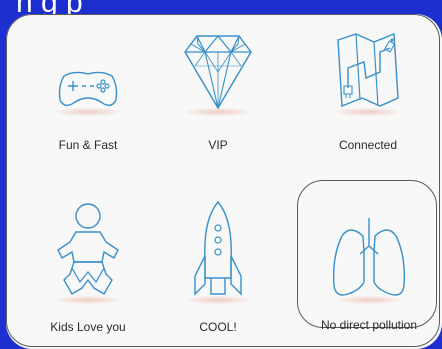 Image resolution: width=442 pixels, height=349 pixels. I want to click on feature-cool: COOL!, so click(218, 267).